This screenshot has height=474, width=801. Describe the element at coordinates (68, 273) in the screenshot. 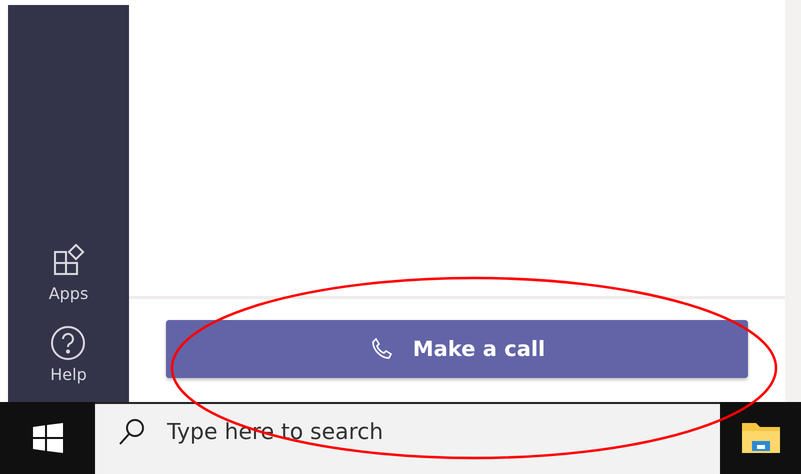

I see `sidebar-item: Apps` at that location.